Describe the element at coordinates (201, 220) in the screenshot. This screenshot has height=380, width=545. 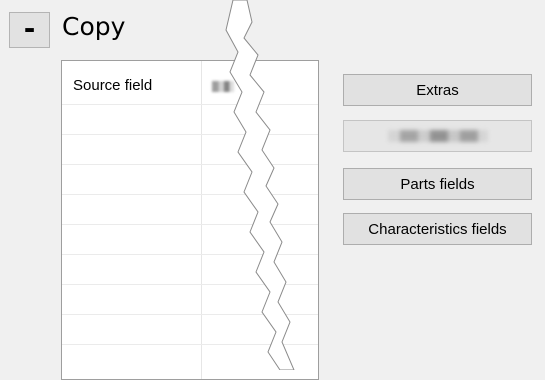
I see `column-divider` at that location.